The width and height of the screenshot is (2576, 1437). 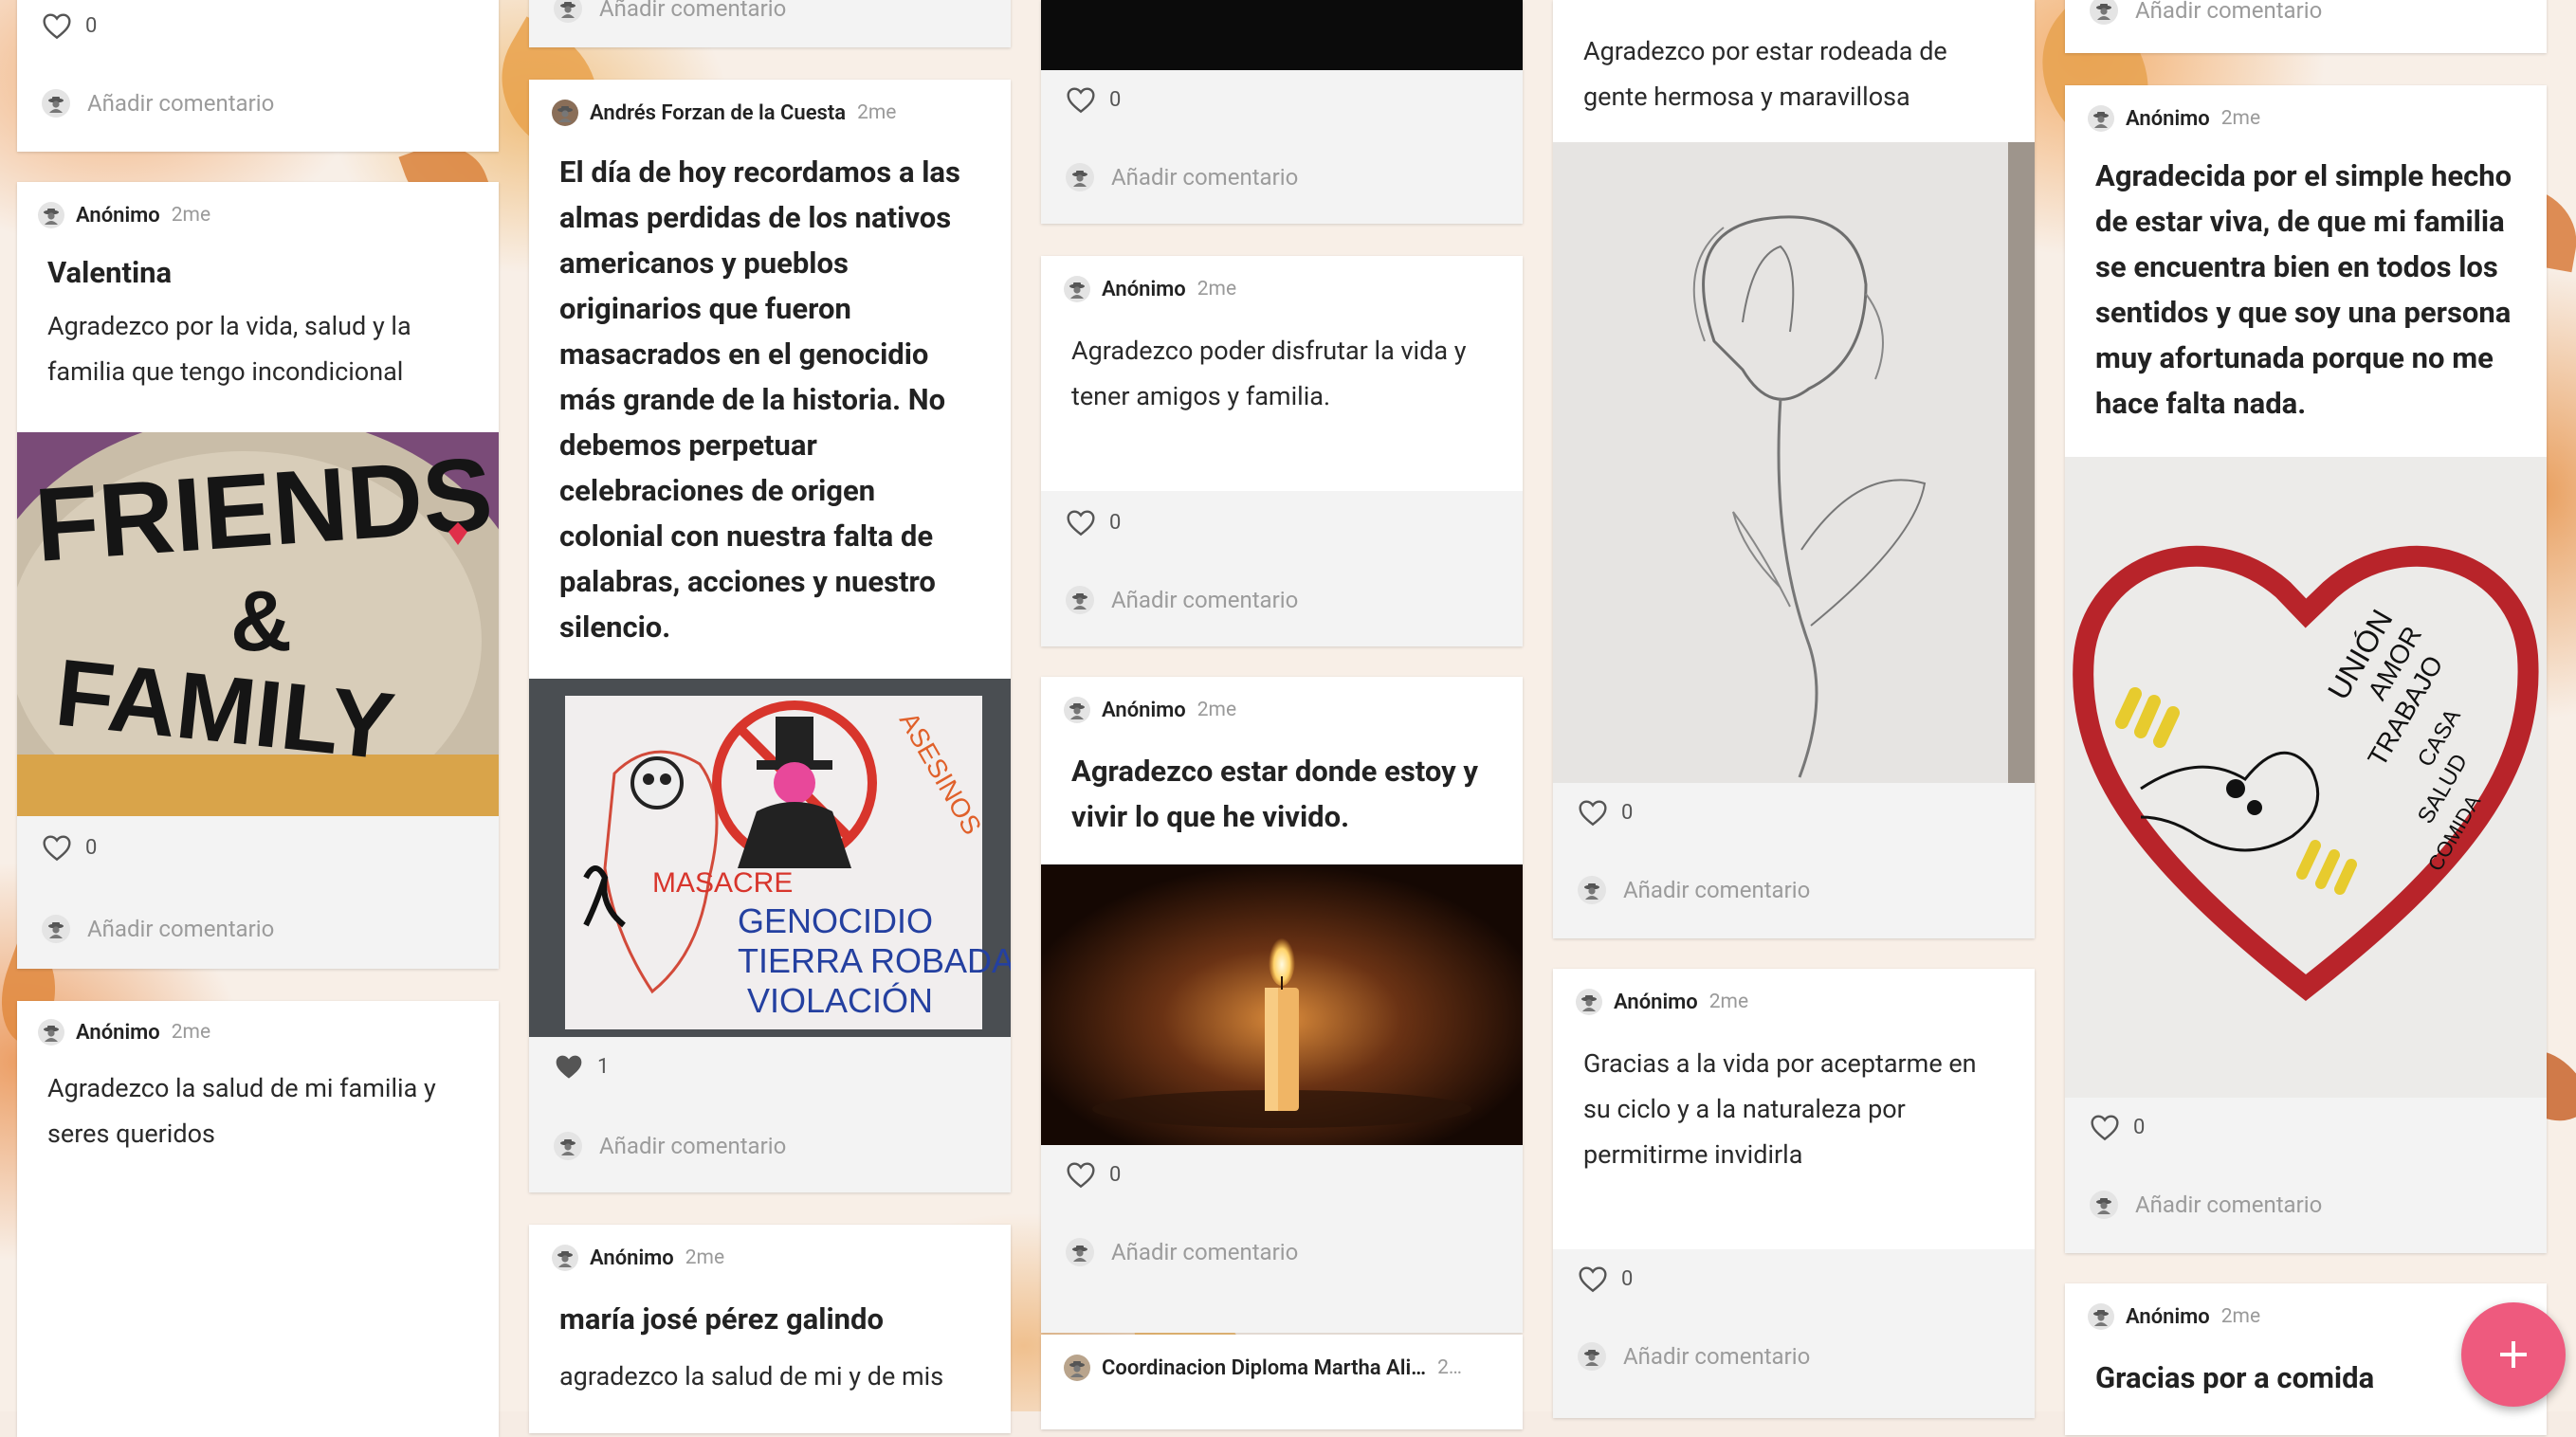 What do you see at coordinates (569, 1067) in the screenshot?
I see `heart-filled-icon` at bounding box center [569, 1067].